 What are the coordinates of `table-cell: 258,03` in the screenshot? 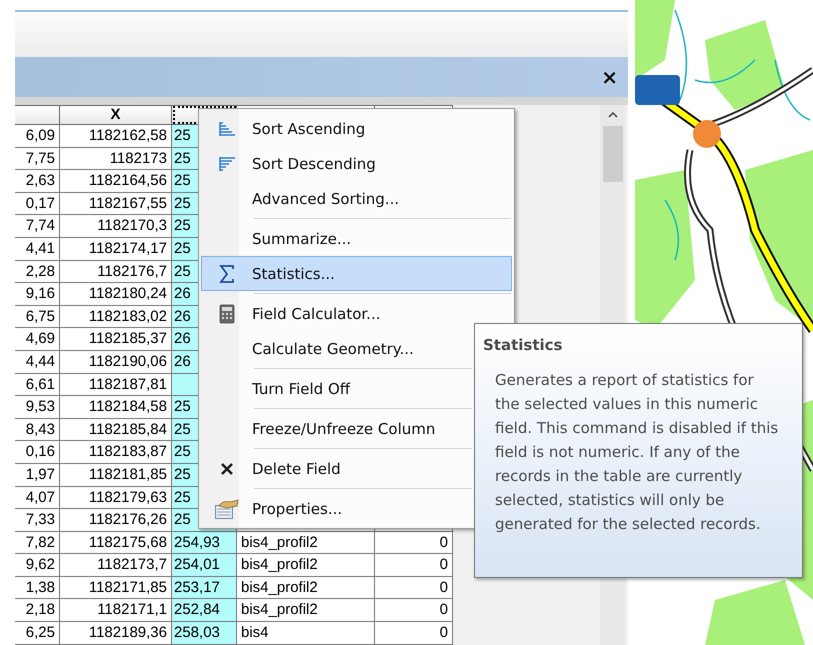 It's located at (204, 633).